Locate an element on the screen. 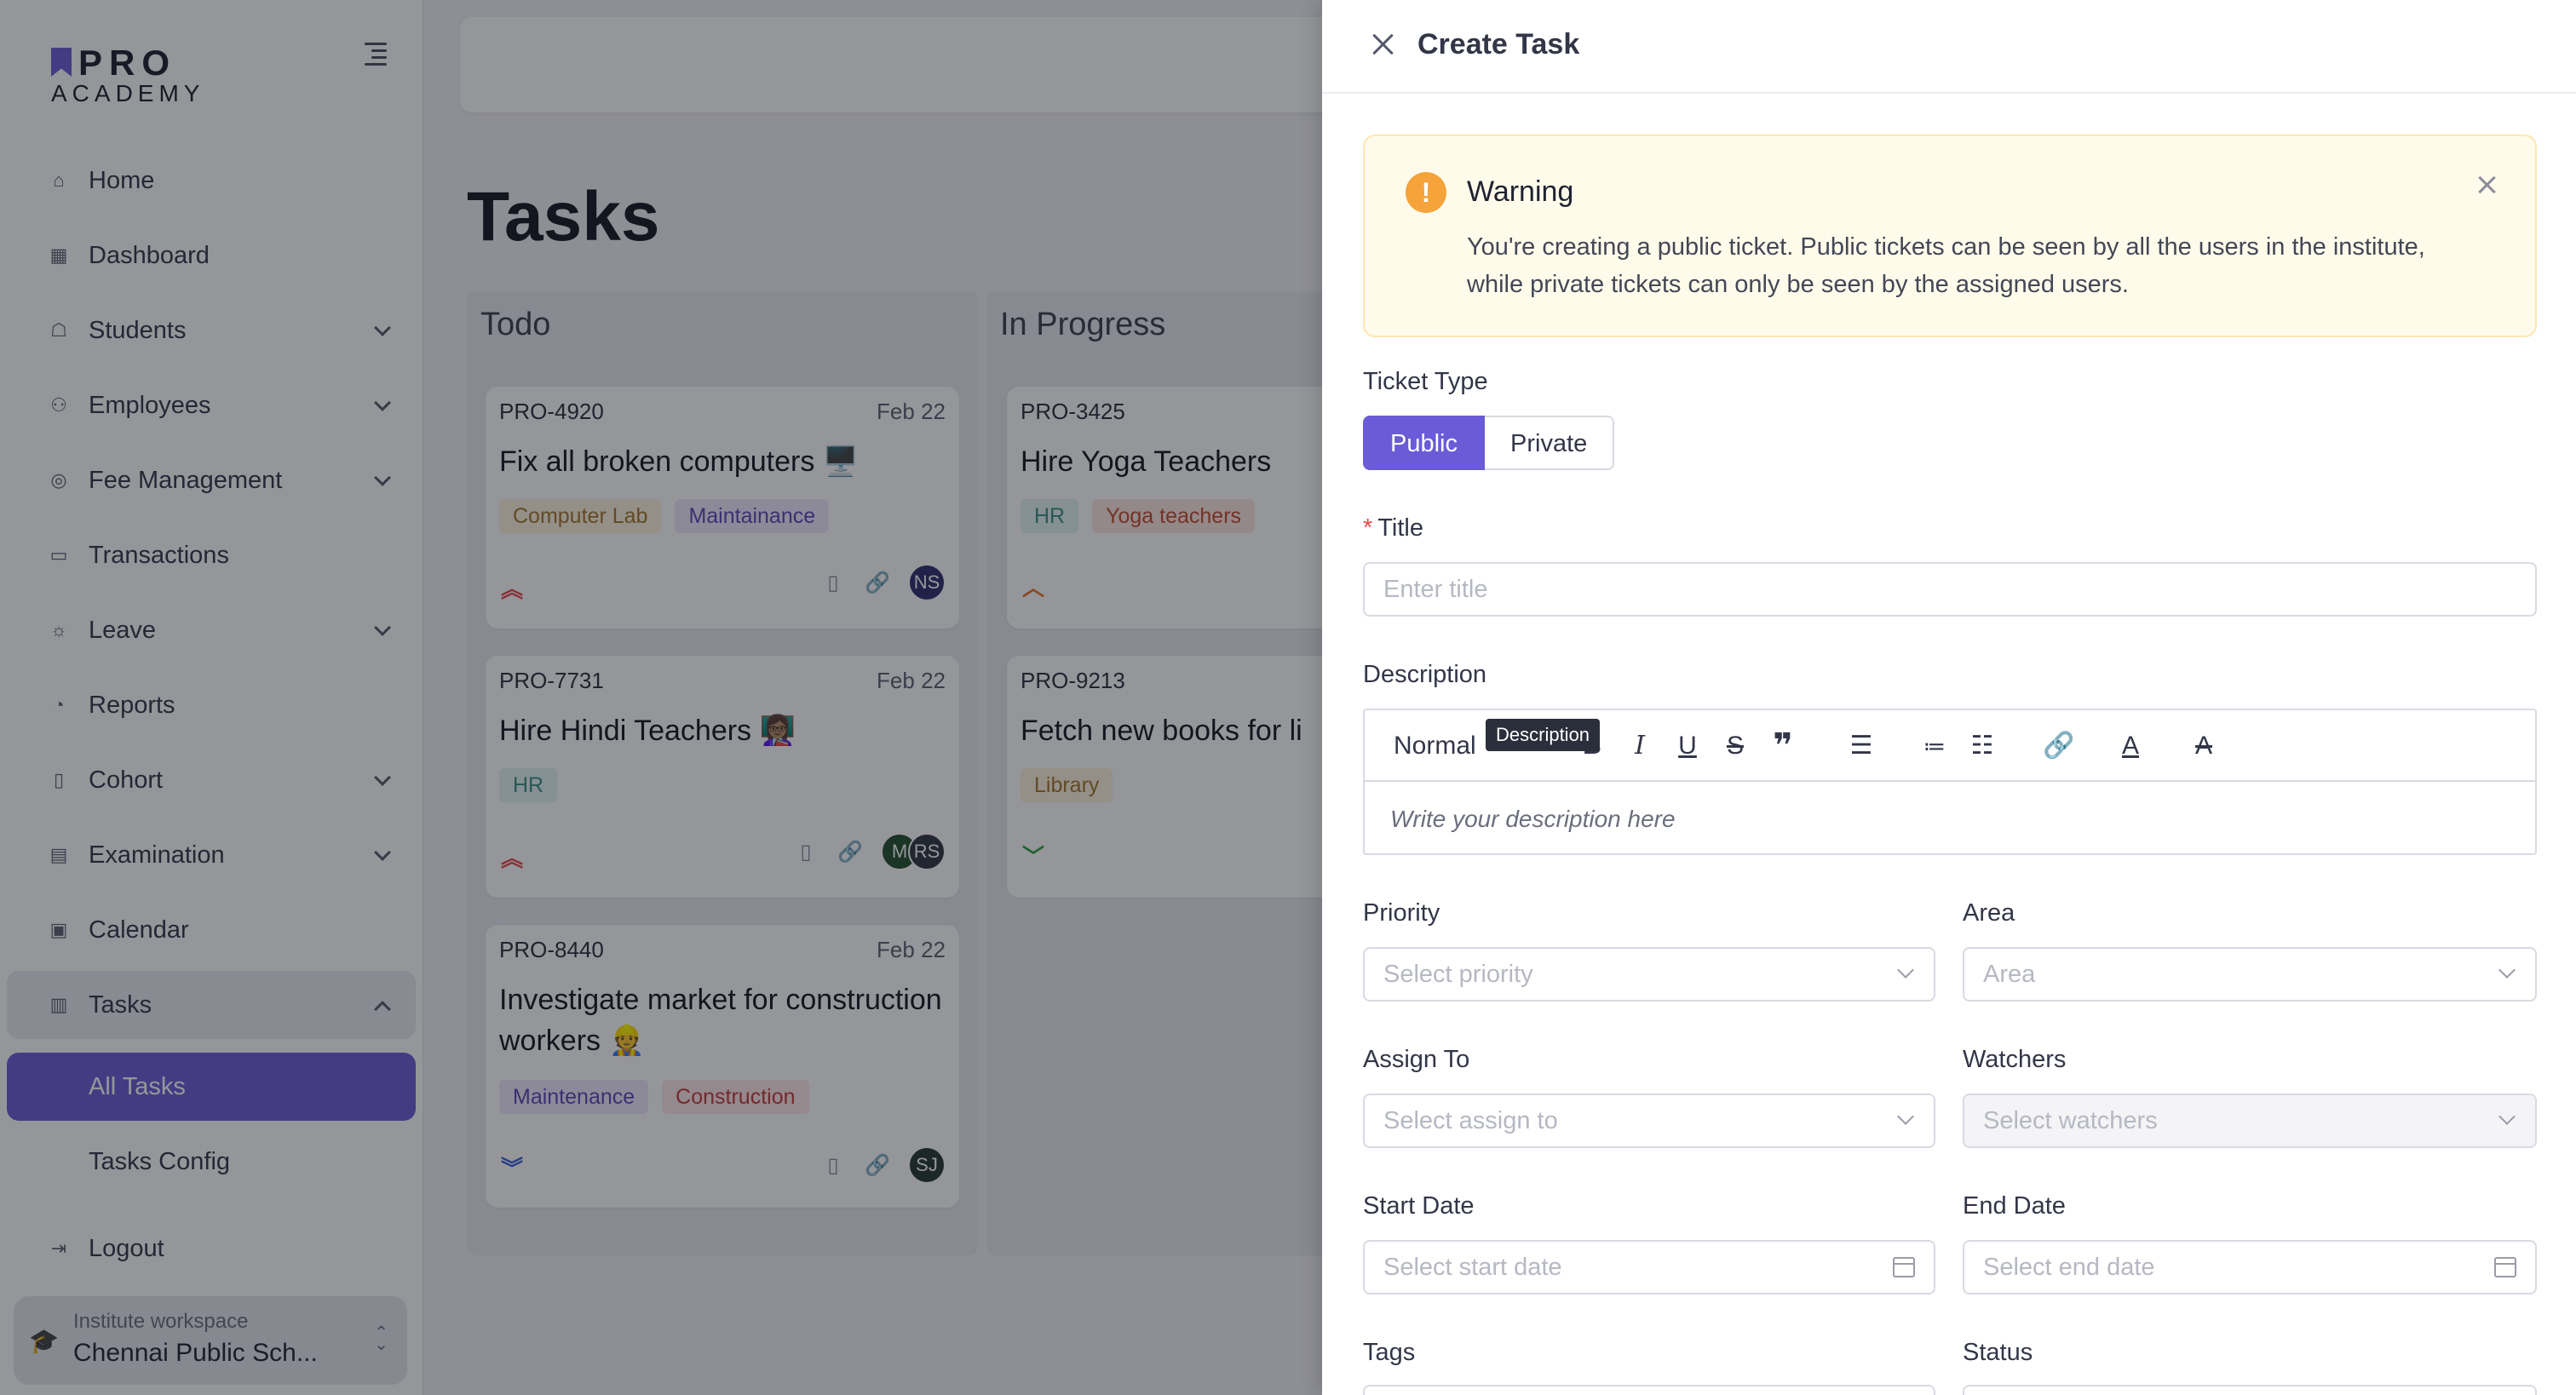  start-date-picker: Select start date is located at coordinates (1649, 1267).